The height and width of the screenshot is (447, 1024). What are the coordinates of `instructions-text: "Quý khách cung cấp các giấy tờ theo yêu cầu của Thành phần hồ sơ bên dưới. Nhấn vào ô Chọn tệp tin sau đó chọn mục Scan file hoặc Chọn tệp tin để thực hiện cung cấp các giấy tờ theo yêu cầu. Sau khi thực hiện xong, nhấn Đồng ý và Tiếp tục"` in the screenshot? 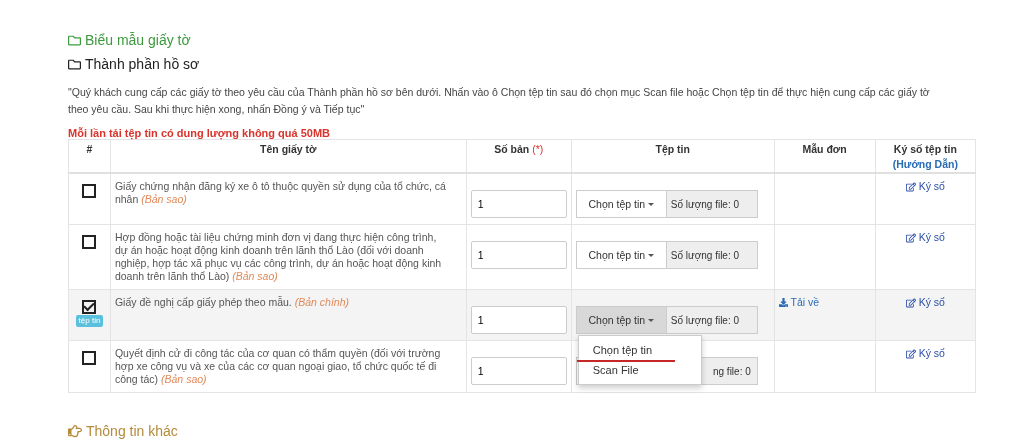 It's located at (499, 101).